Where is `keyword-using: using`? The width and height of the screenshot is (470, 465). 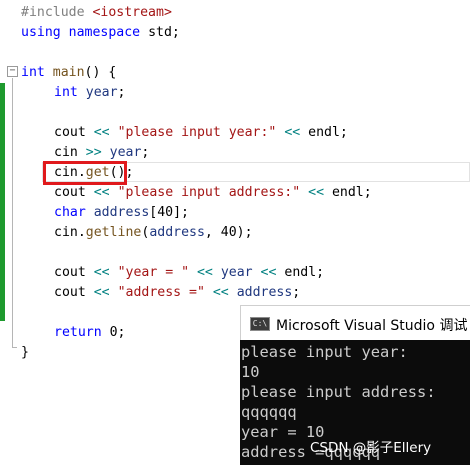 keyword-using: using is located at coordinates (41, 32).